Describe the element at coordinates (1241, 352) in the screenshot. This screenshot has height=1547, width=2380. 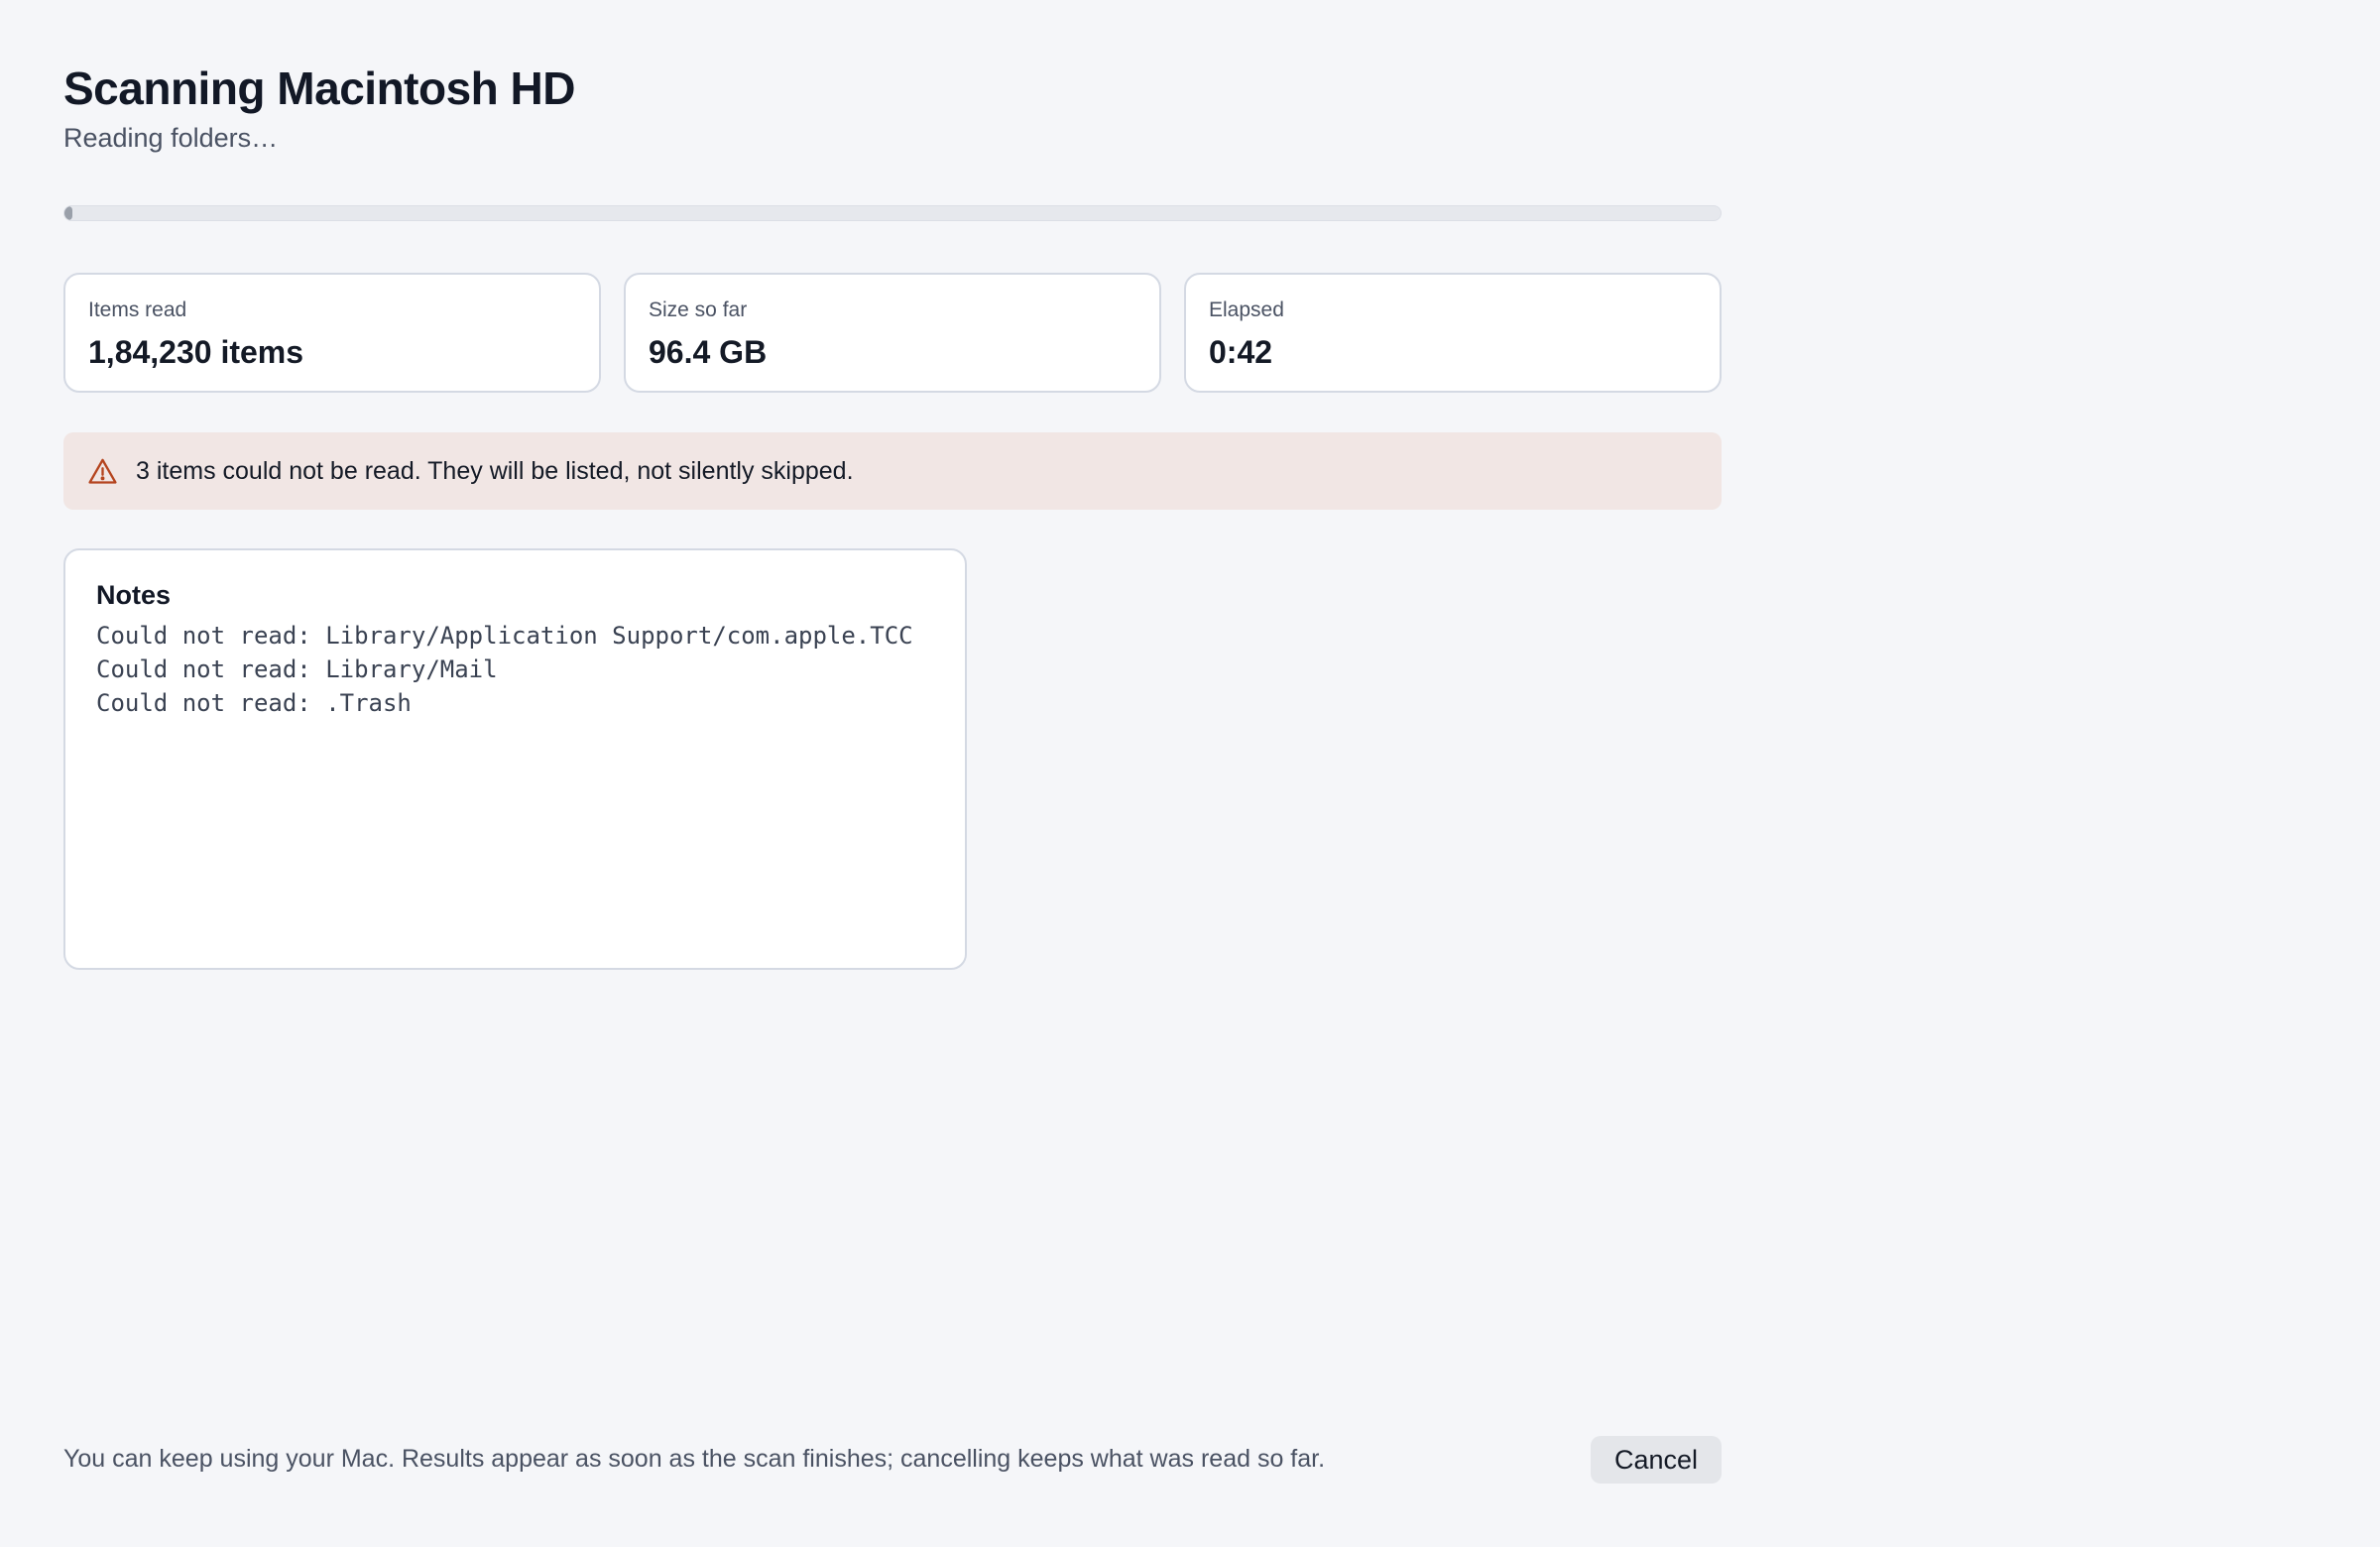
I see `stat-value: 0:42` at that location.